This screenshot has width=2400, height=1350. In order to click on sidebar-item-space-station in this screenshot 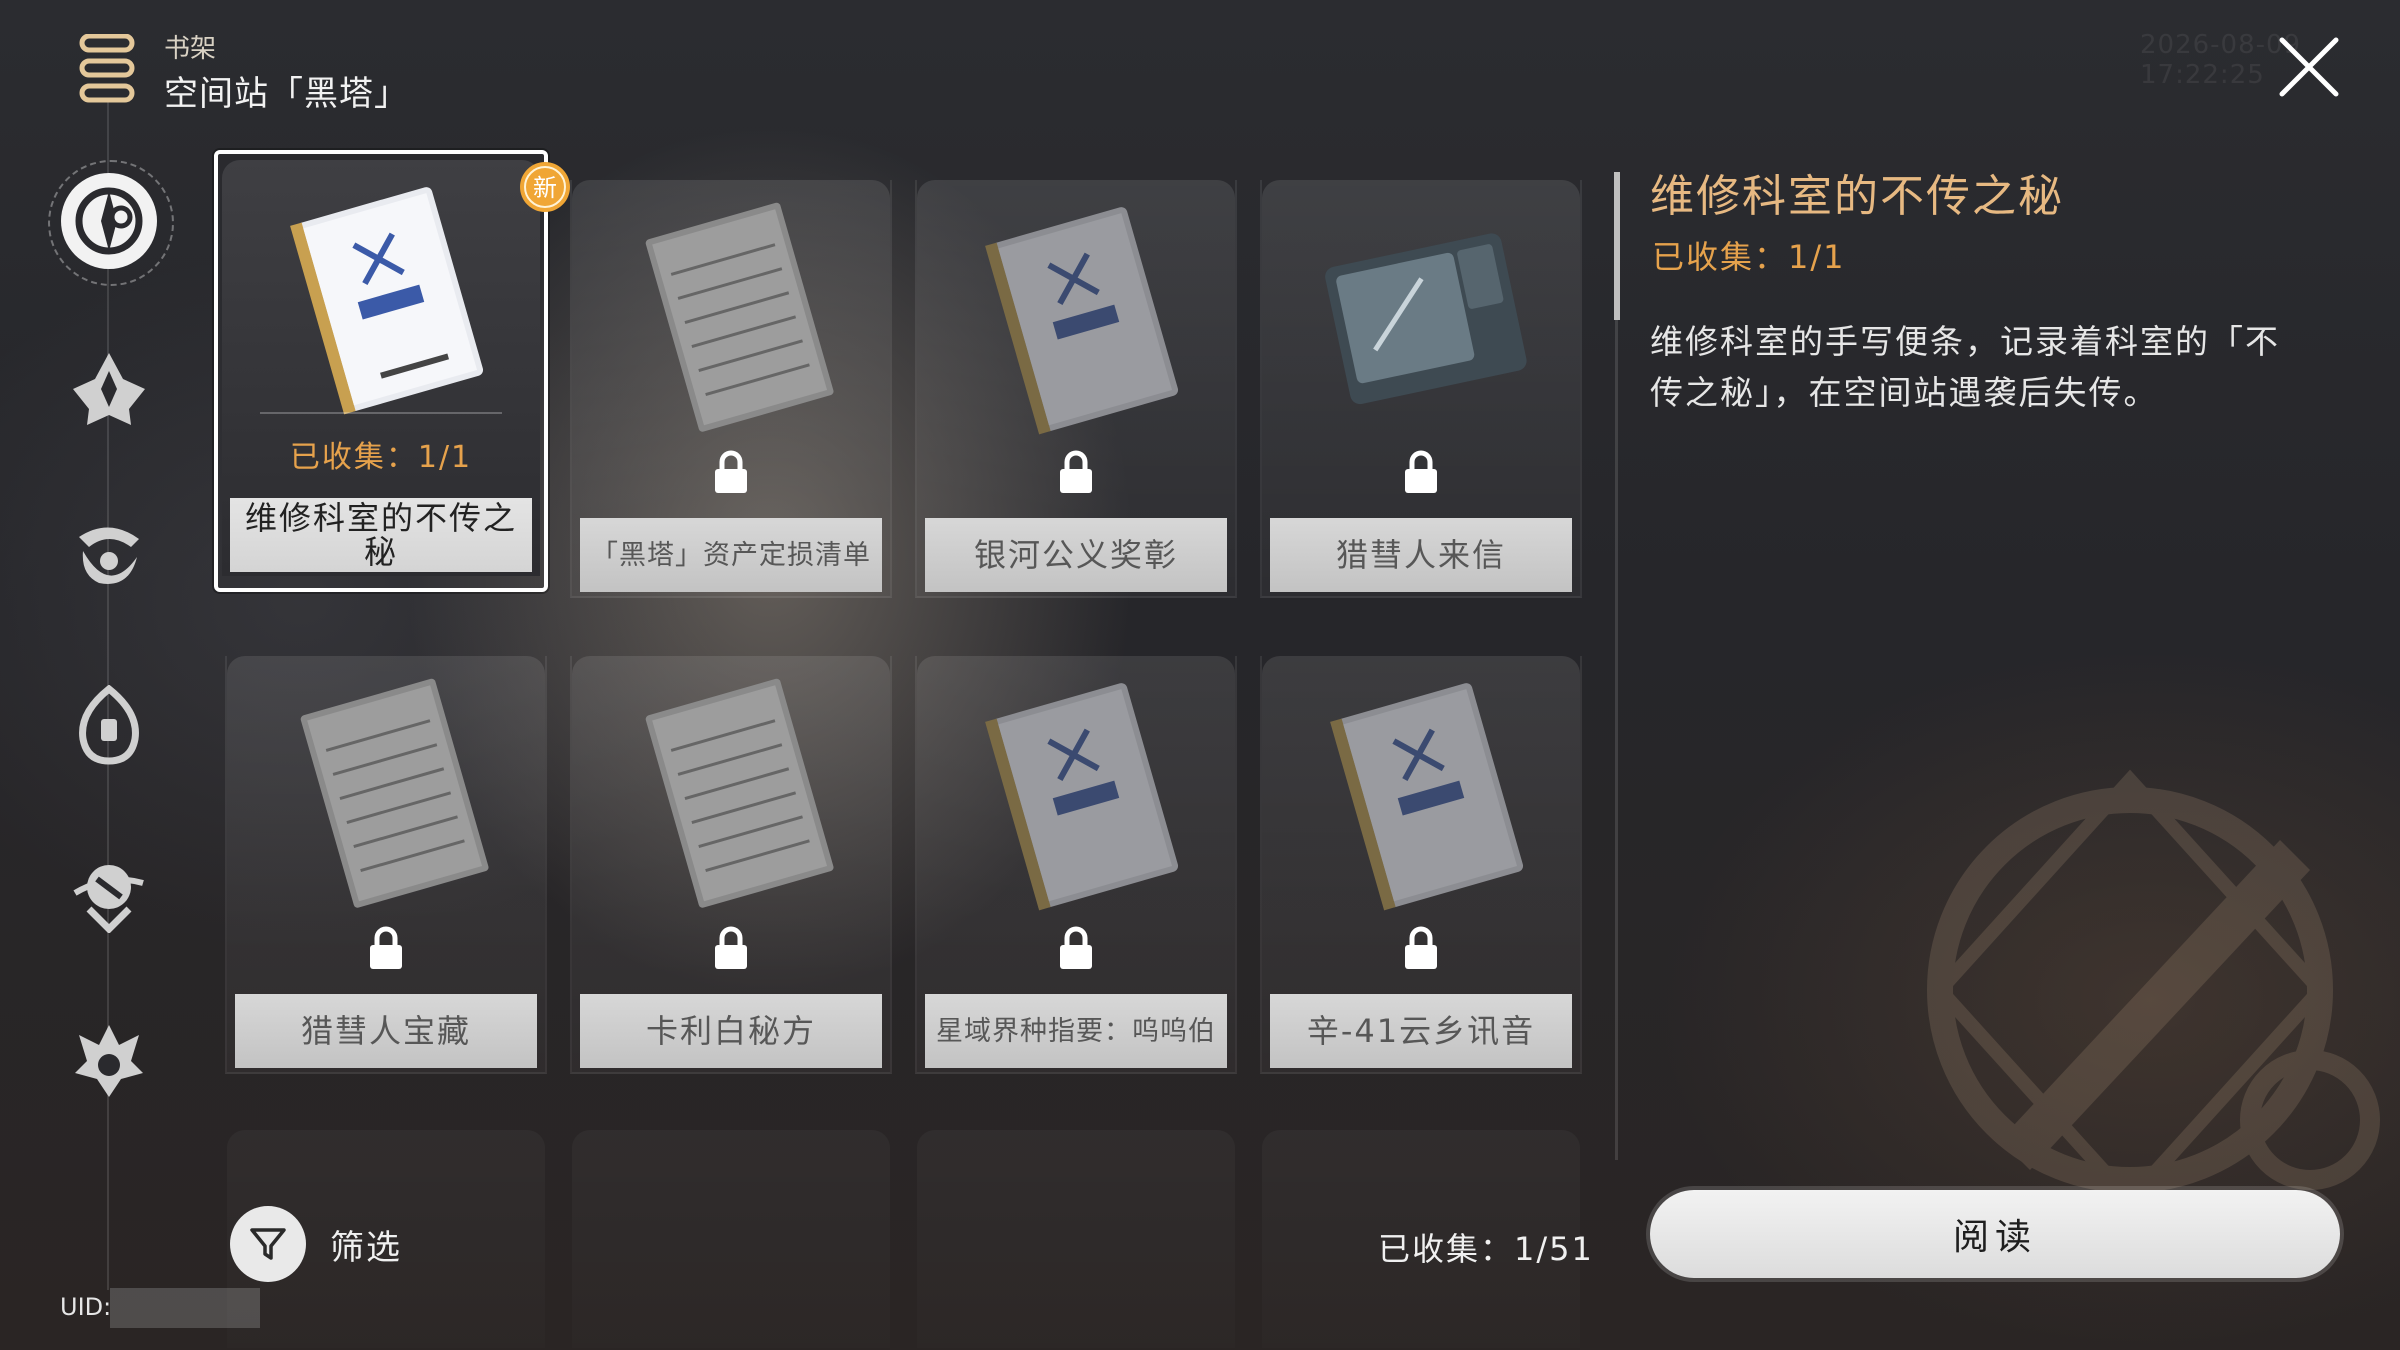, I will do `click(109, 221)`.